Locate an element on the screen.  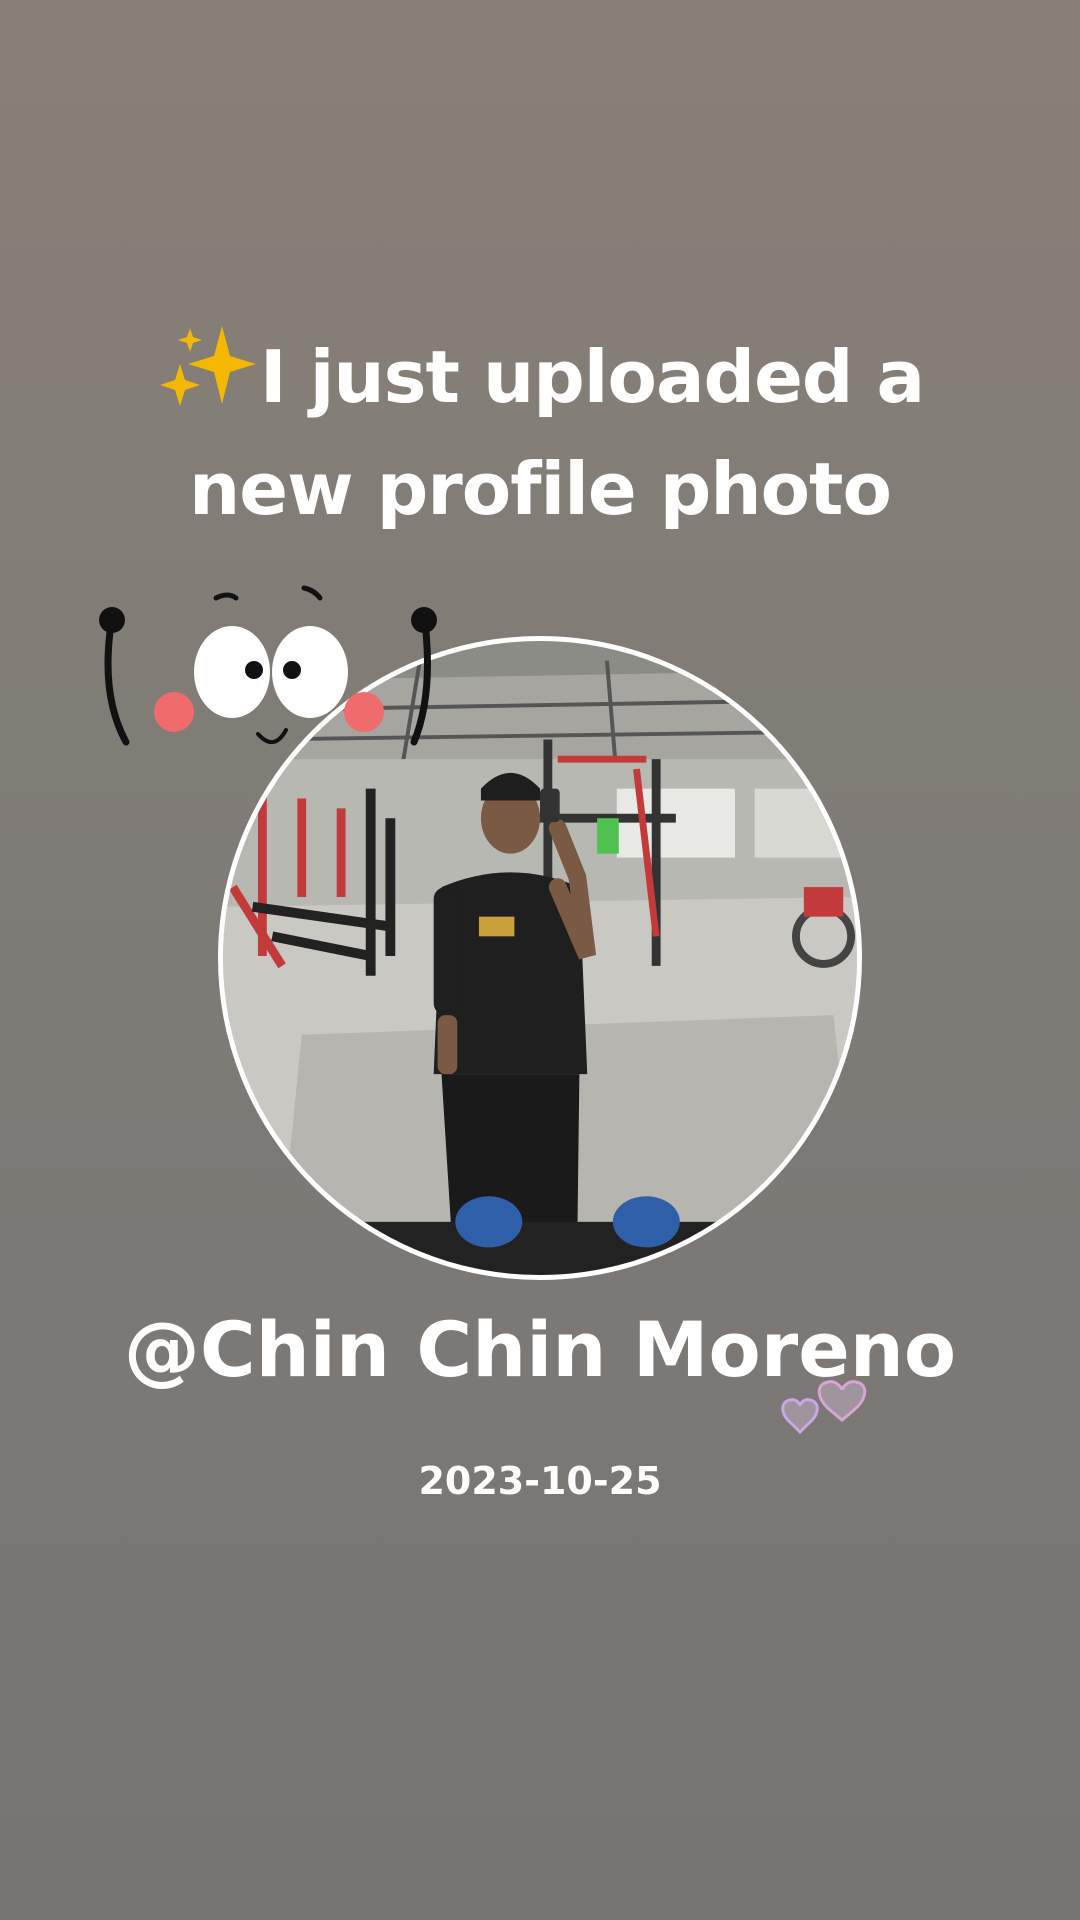
username: @Chin Chin Moreno is located at coordinates (540, 1350).